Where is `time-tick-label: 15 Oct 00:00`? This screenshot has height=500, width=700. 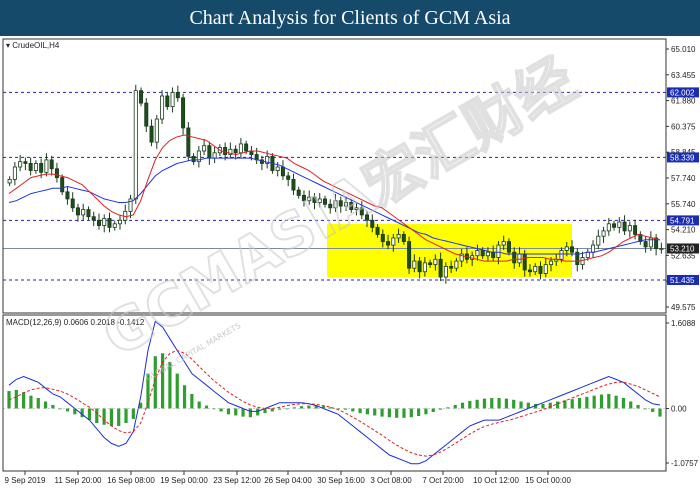 time-tick-label: 15 Oct 00:00 is located at coordinates (548, 480).